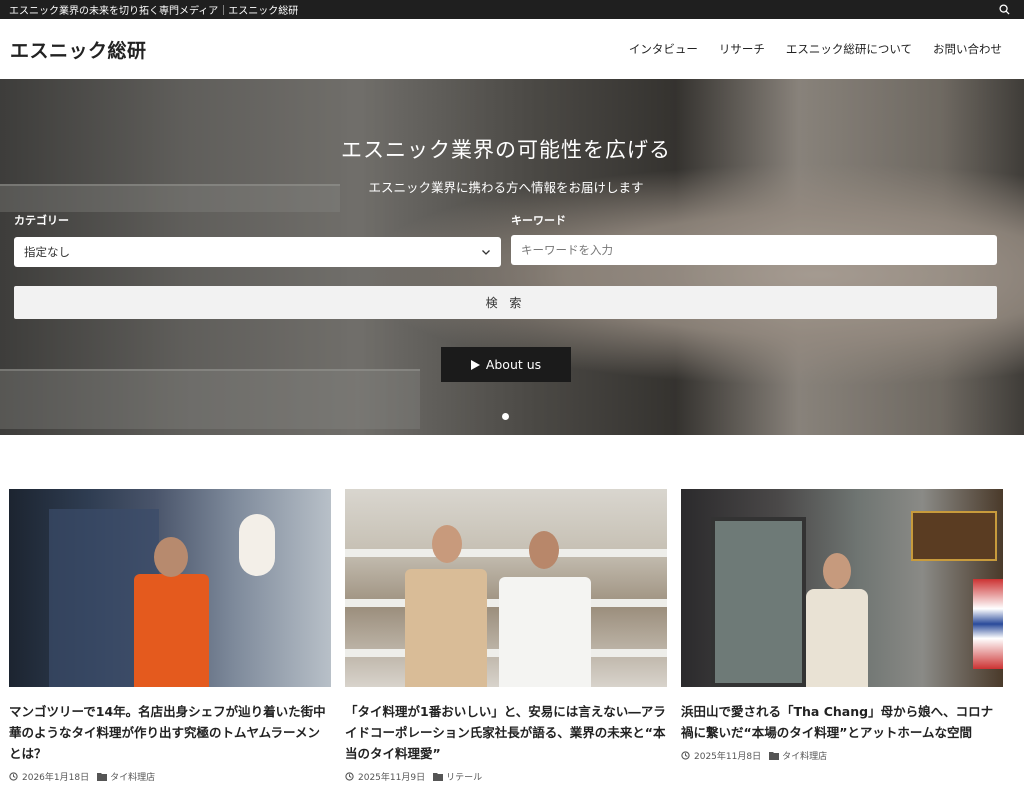 The height and width of the screenshot is (785, 1024). Describe the element at coordinates (506, 187) in the screenshot. I see `hero-subtitle: エスニック業界に携わる方へ情報をお届けします` at that location.